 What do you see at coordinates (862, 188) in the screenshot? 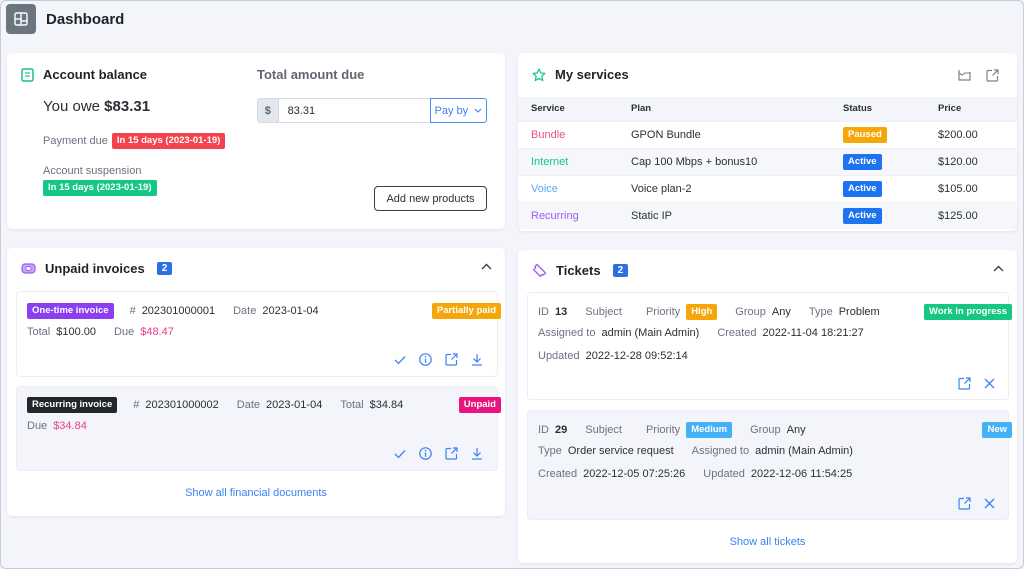
I see `service-status-badge: Active` at bounding box center [862, 188].